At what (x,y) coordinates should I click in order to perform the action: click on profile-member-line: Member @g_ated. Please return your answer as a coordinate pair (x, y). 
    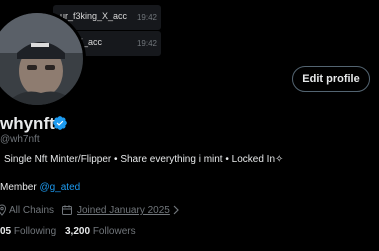
    Looking at the image, I should click on (40, 187).